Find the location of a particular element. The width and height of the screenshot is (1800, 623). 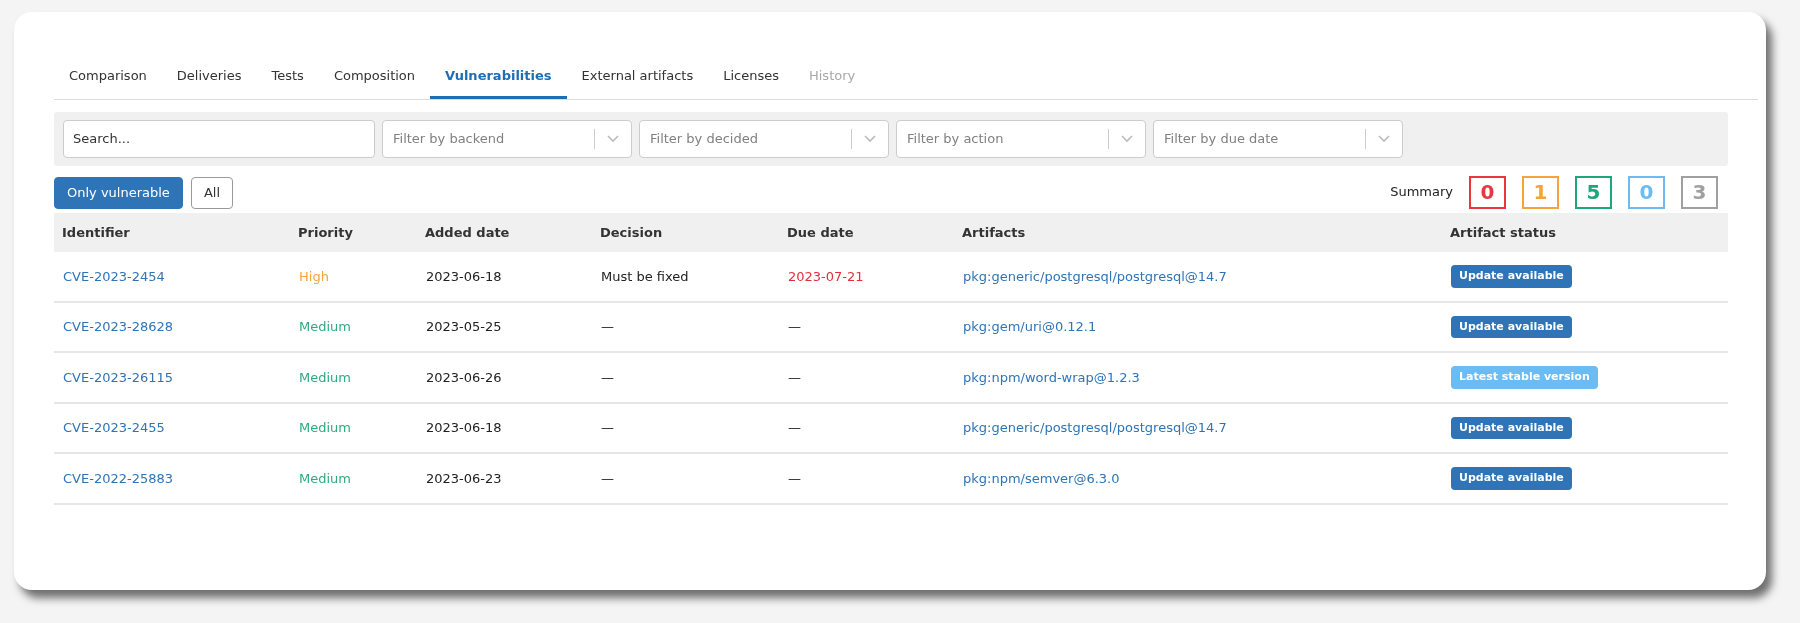

column-header: Identifier is located at coordinates (172, 232).